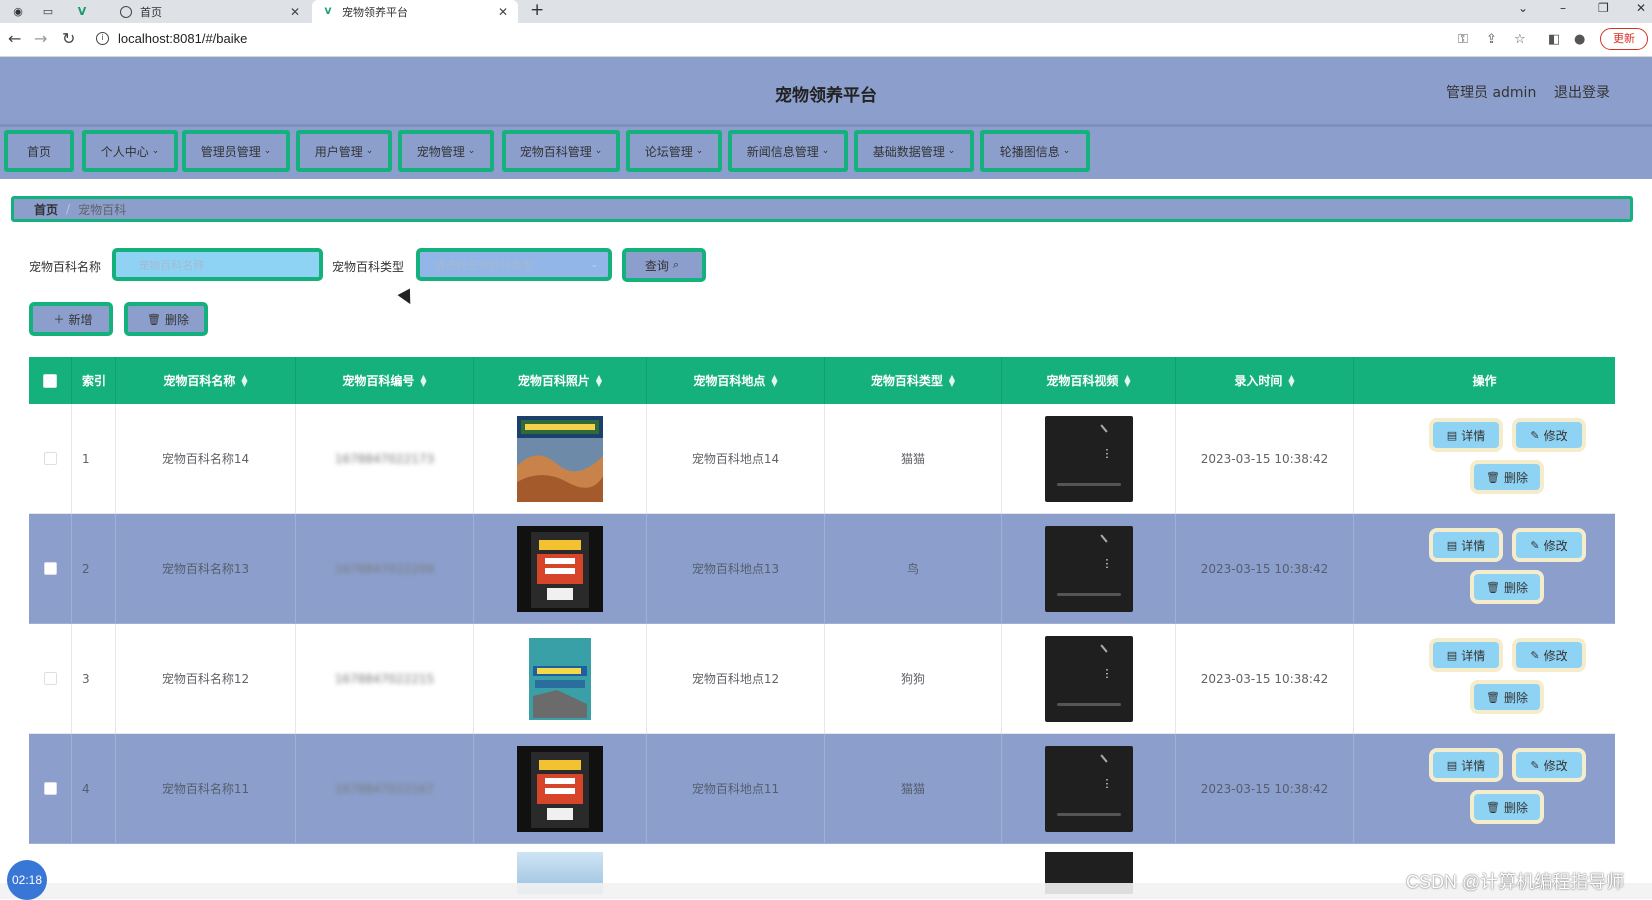 This screenshot has width=1652, height=900. Describe the element at coordinates (1535, 435) in the screenshot. I see `edit-pencil-icon: ✎` at that location.